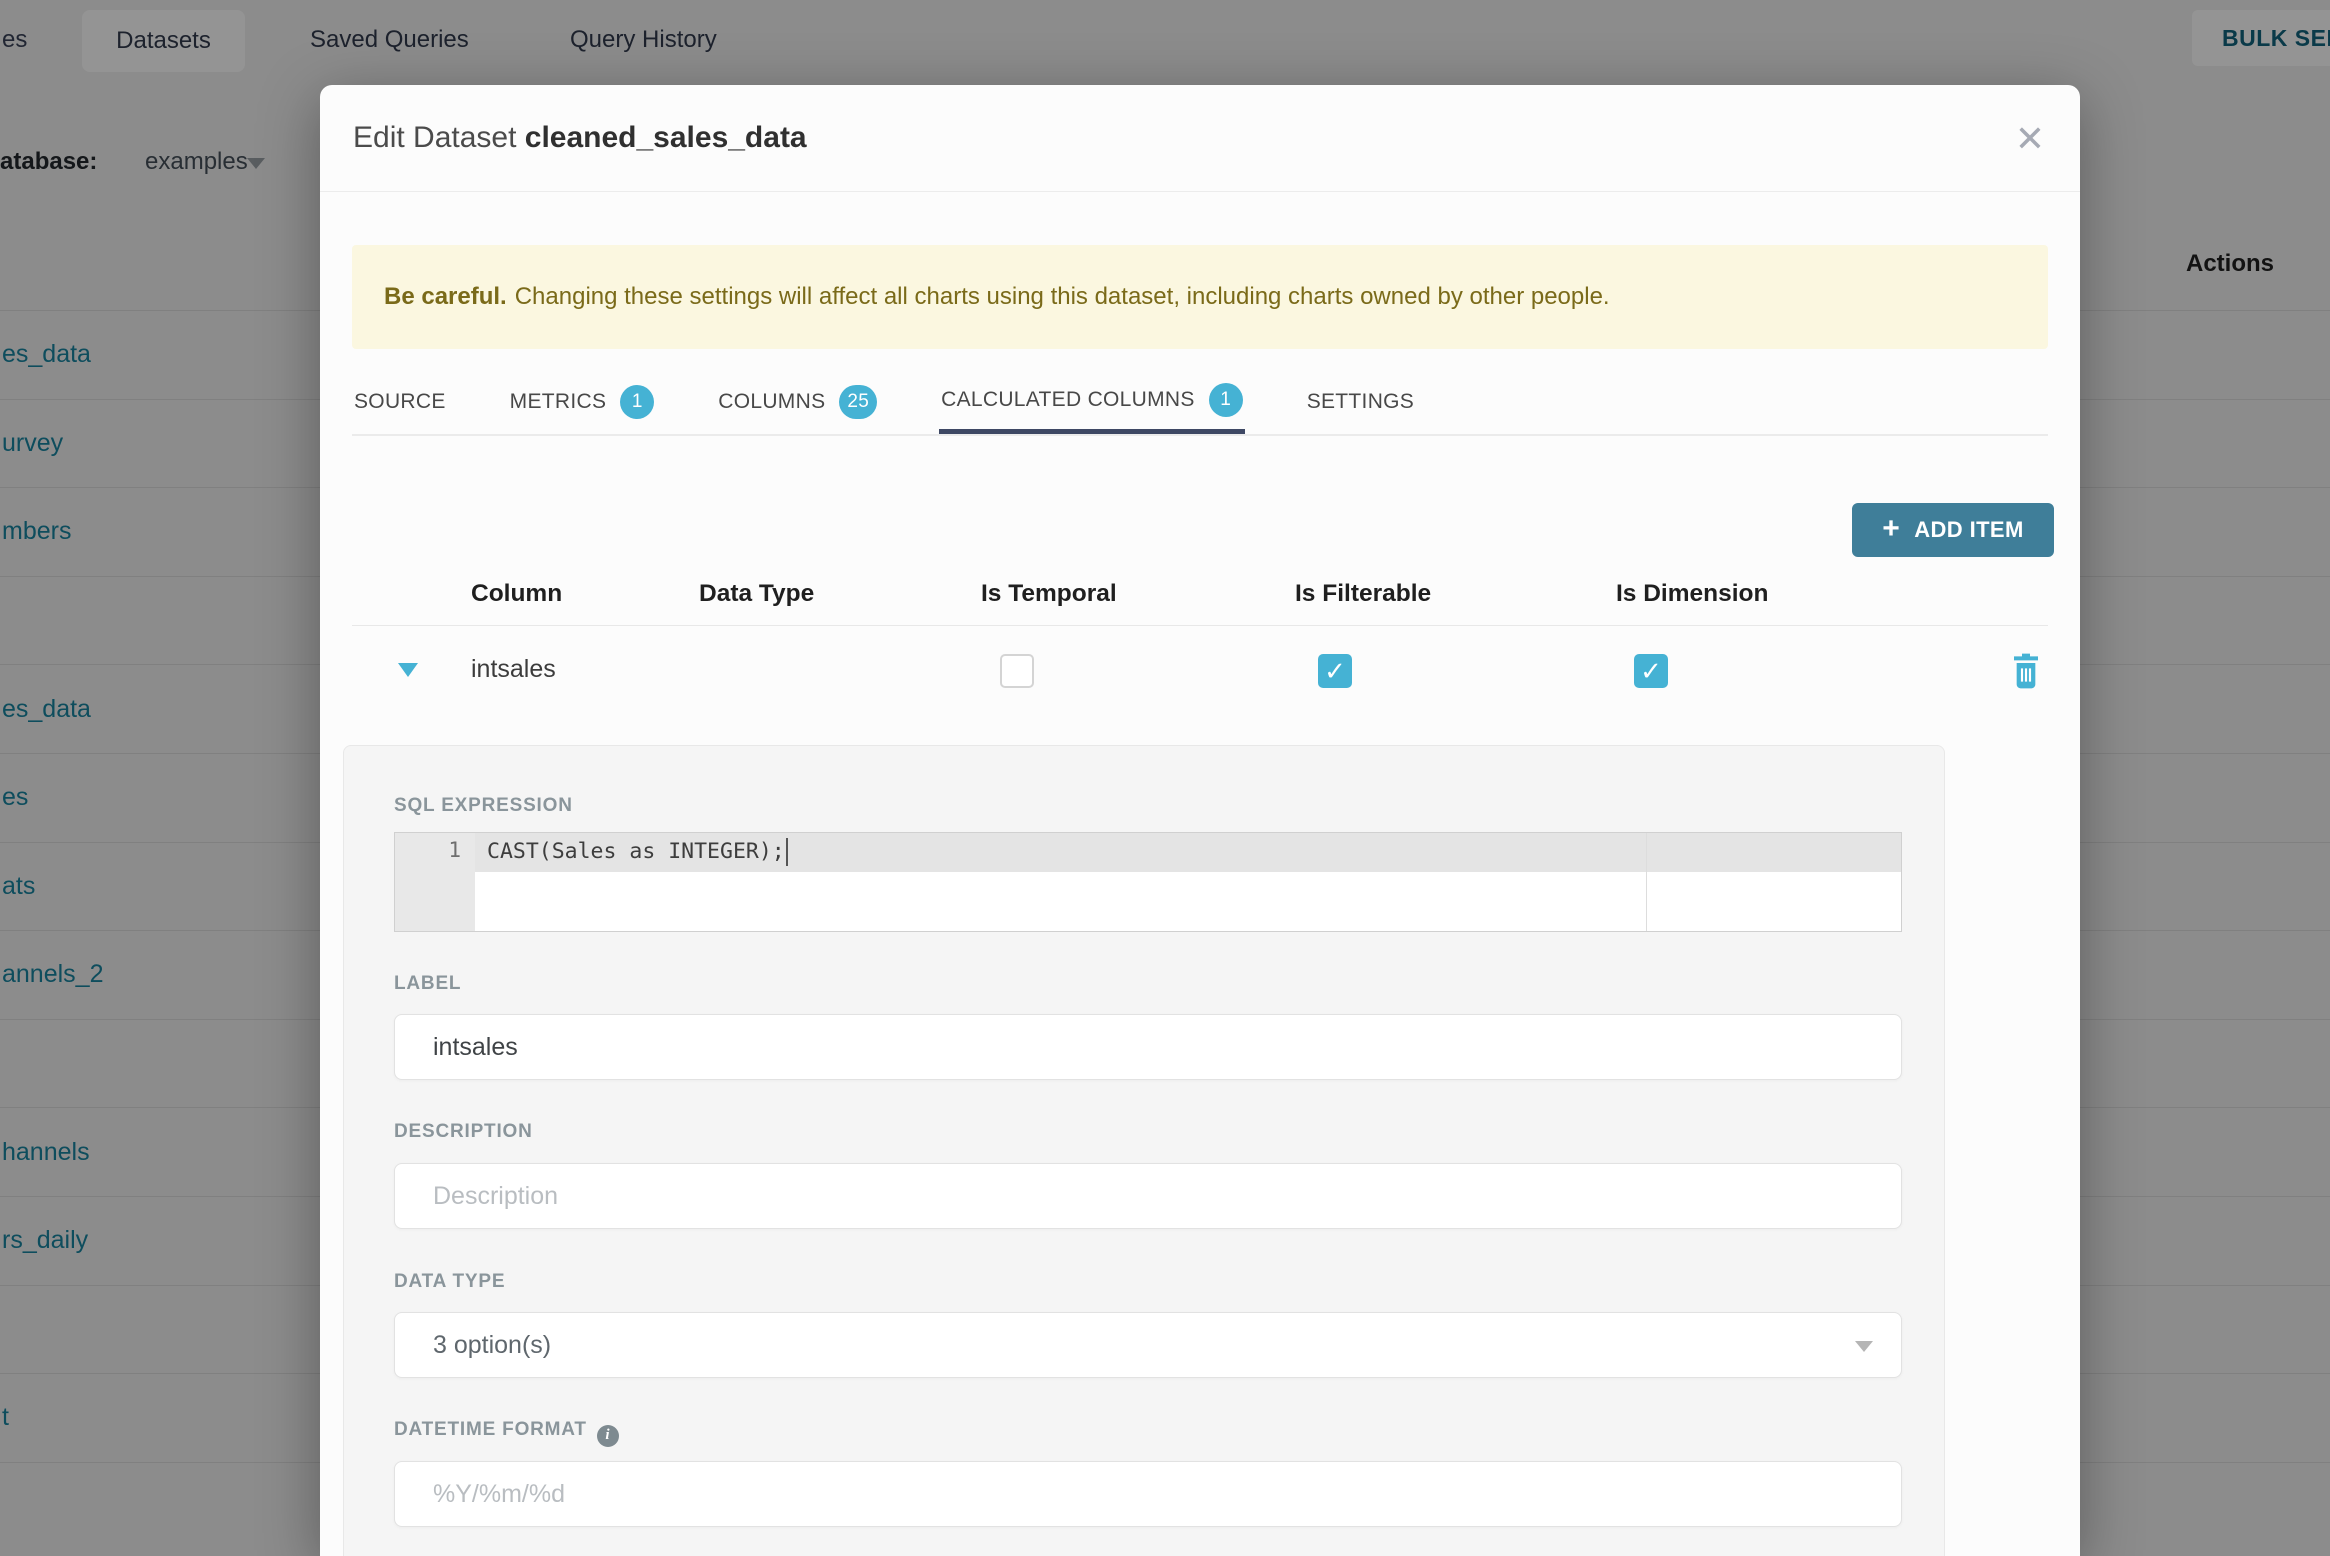 Image resolution: width=2330 pixels, height=1556 pixels. Describe the element at coordinates (513, 669) in the screenshot. I see `calculated-column-name: intsales` at that location.